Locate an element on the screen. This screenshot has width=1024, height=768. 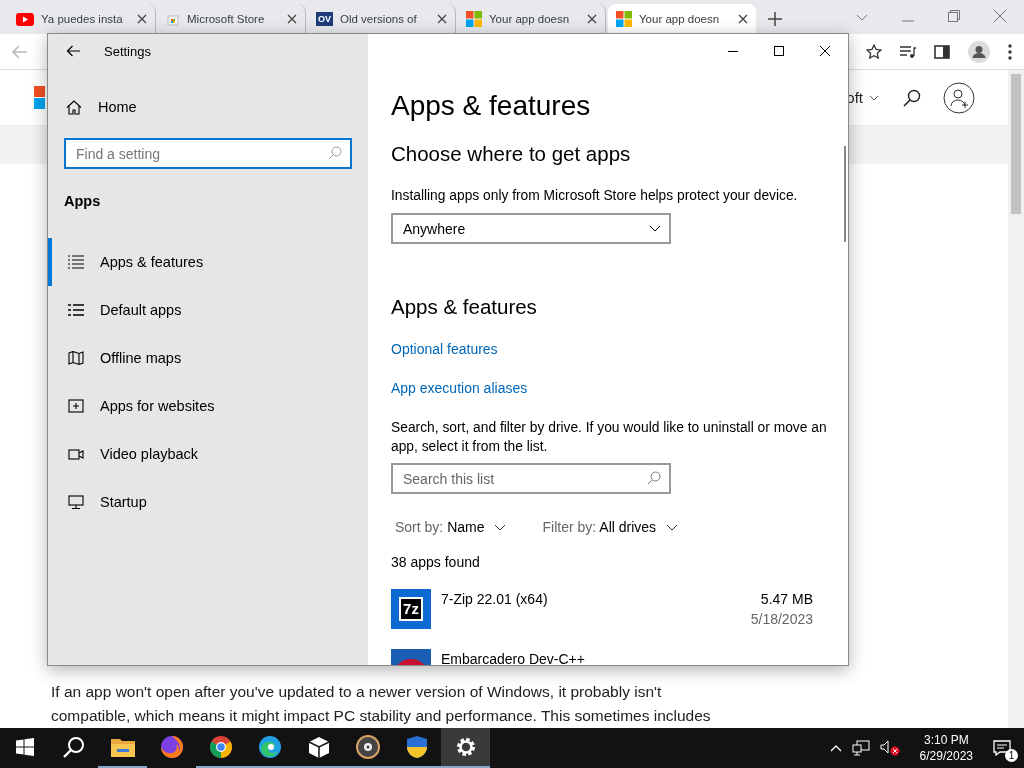
home-link: Home is located at coordinates (208, 107).